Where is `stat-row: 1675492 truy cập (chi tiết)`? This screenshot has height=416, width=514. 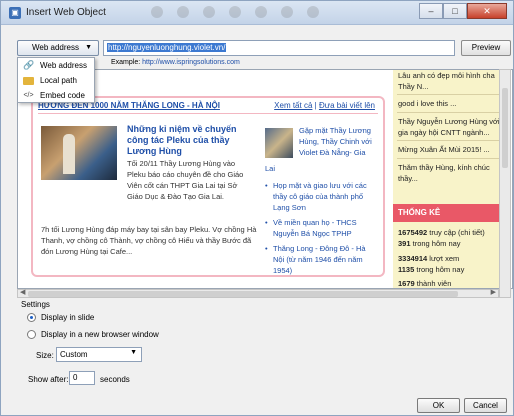 stat-row: 1675492 truy cập (chi tiết) is located at coordinates (441, 232).